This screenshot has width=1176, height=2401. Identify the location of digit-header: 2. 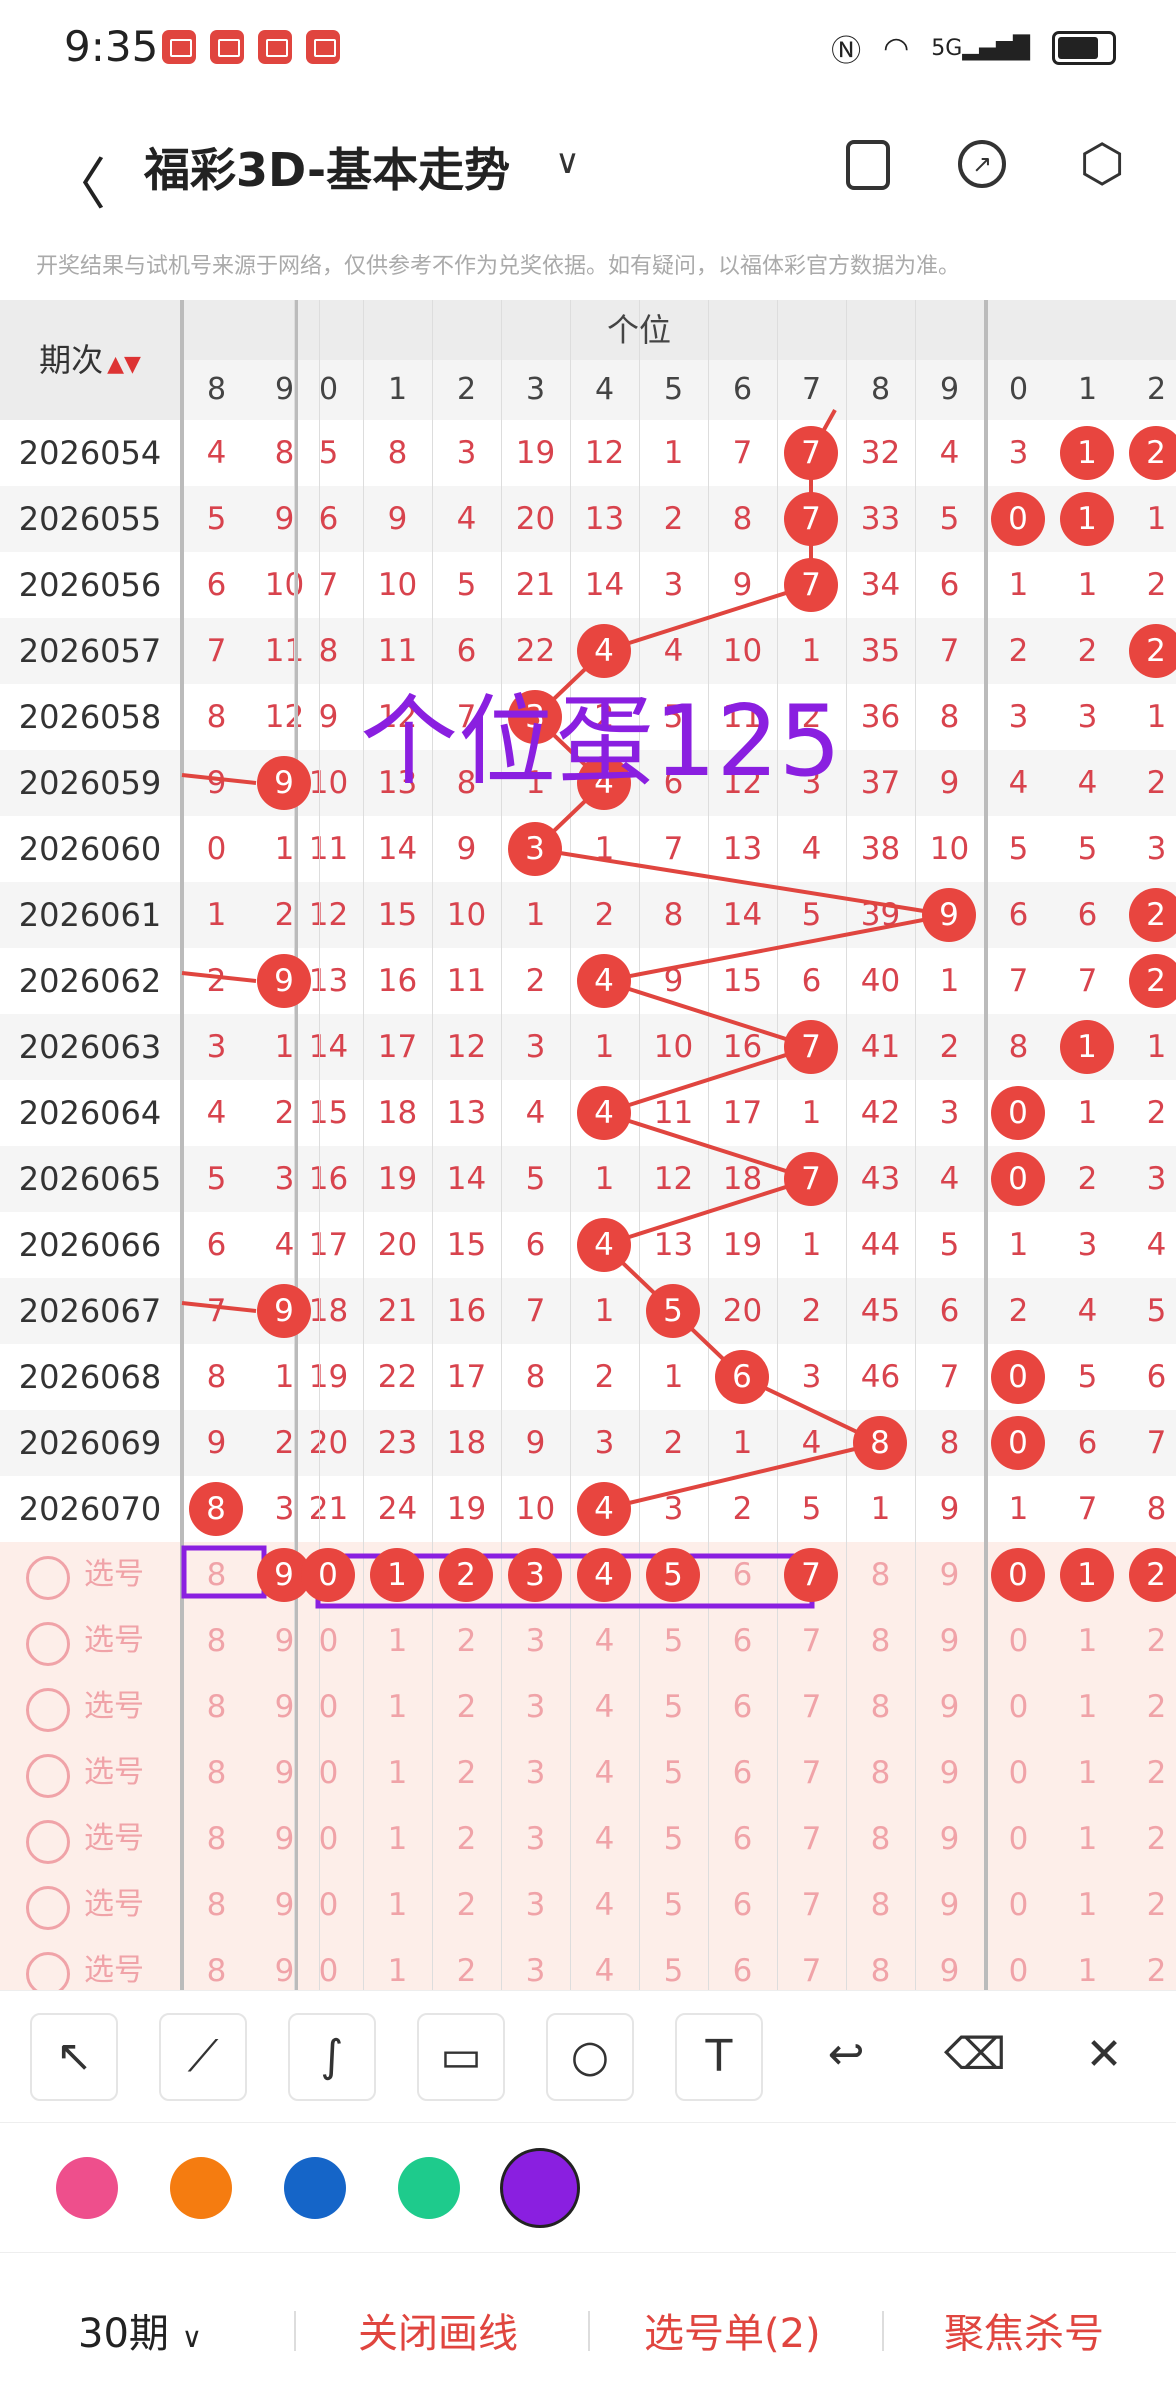
(466, 389).